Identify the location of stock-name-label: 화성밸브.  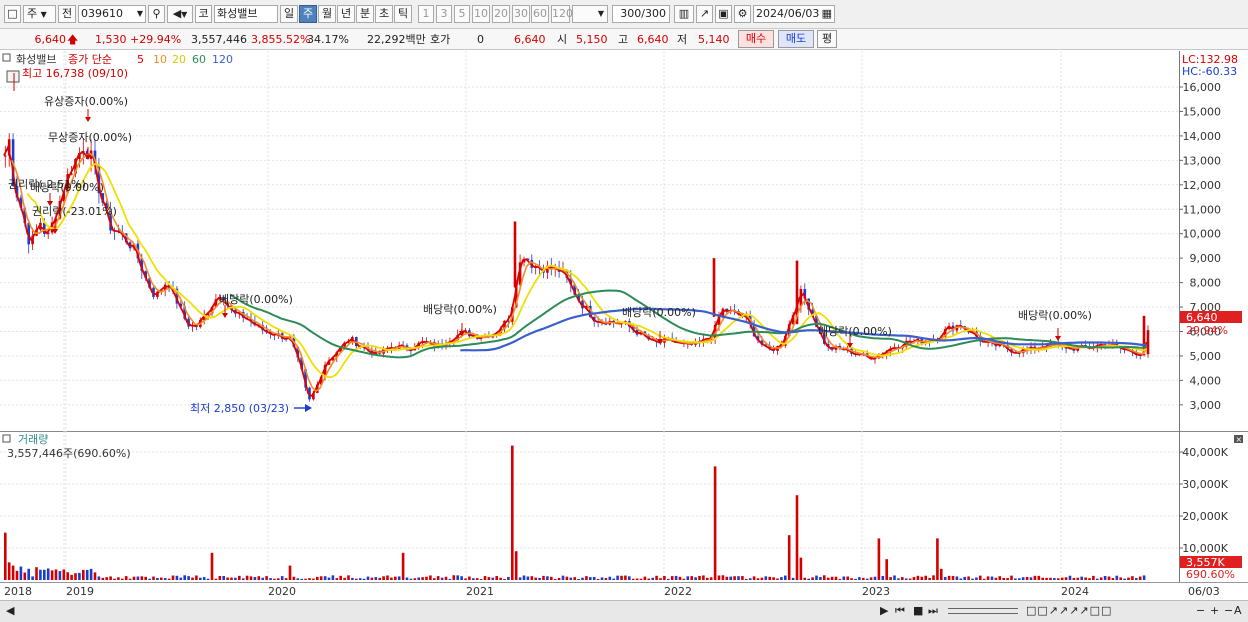
(36, 59).